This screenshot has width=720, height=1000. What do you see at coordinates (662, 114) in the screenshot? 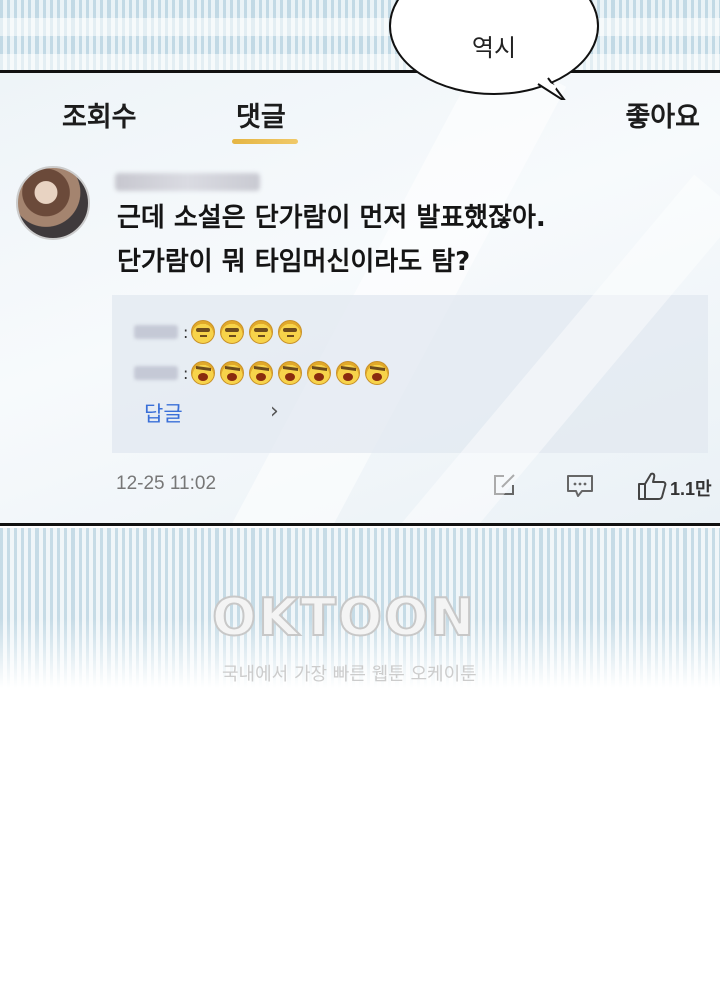
I see `tab-likes: 좋아요` at bounding box center [662, 114].